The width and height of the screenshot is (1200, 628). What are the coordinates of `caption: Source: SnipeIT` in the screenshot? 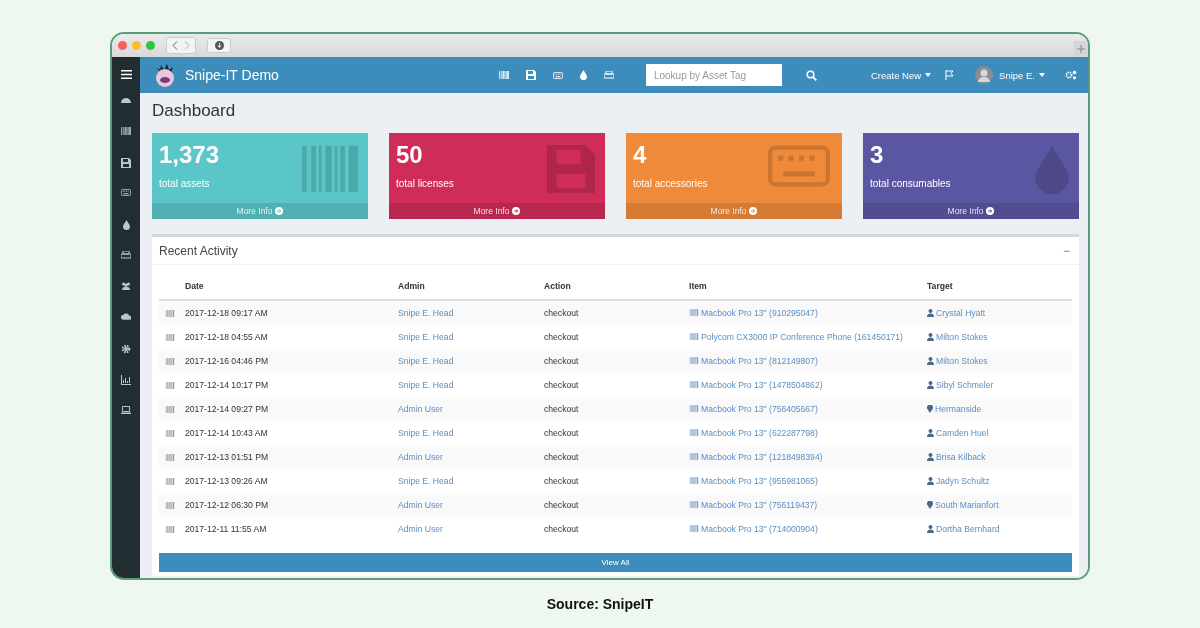 It's located at (600, 604).